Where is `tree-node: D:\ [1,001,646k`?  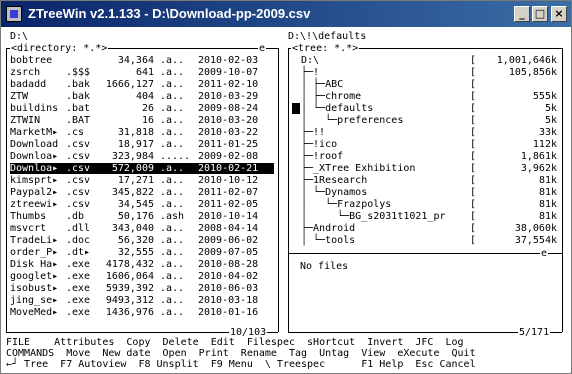 tree-node: D:\ [1,001,646k is located at coordinates (430, 60).